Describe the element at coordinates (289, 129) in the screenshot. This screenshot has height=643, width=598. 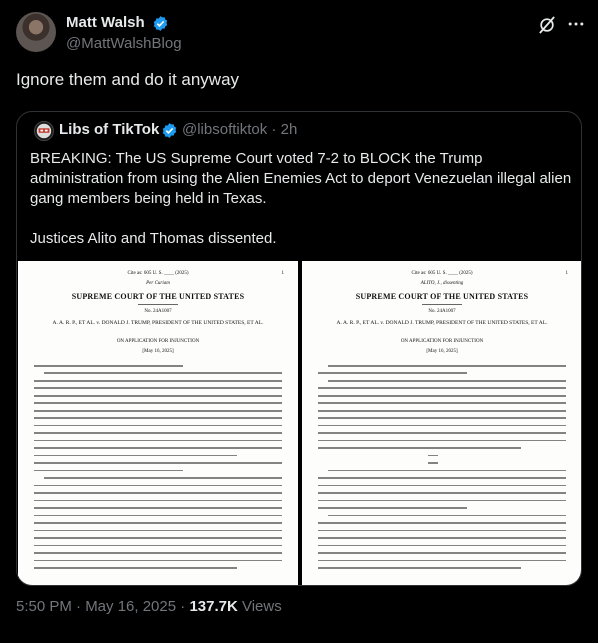
I see `quoted-post-time: 2h` at that location.